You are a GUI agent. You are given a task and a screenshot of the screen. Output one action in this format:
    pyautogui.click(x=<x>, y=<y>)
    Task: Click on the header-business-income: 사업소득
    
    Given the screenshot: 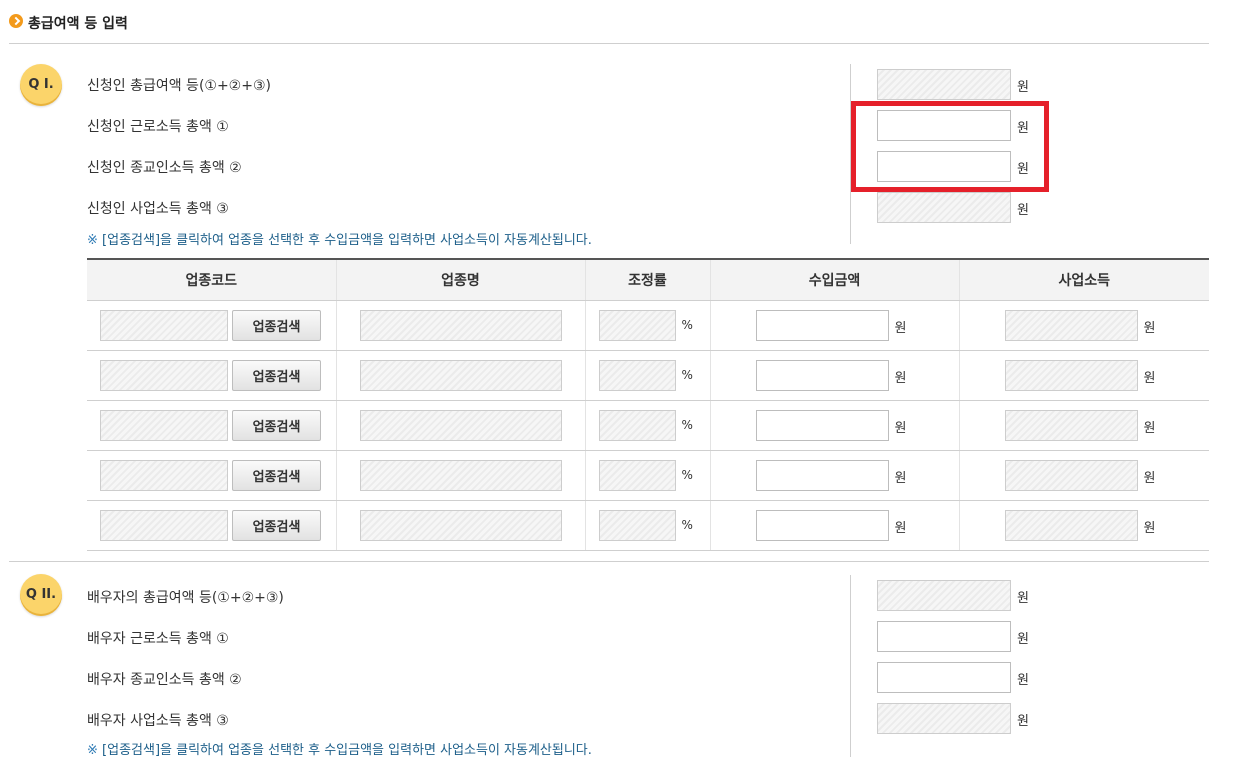 What is the action you would take?
    pyautogui.click(x=1083, y=279)
    